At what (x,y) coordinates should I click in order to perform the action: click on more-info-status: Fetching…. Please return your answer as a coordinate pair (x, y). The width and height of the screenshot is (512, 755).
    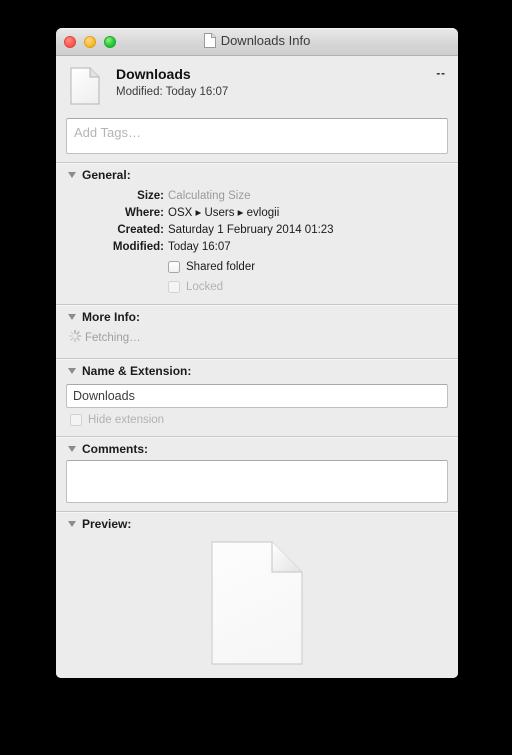
    Looking at the image, I should click on (257, 339).